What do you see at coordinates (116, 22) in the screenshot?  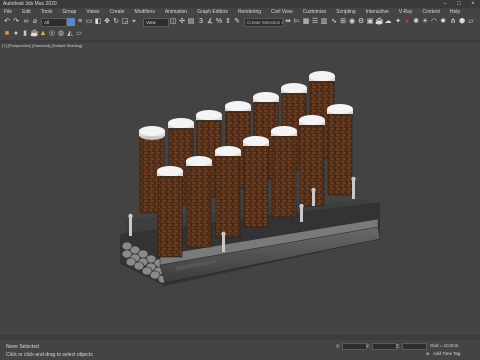 I see `rotate-icon: ↻` at bounding box center [116, 22].